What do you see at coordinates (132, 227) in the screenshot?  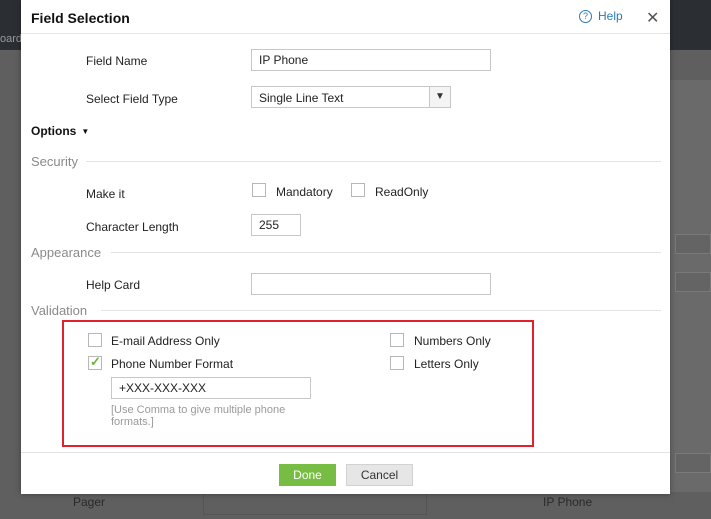 I see `character-length-label: Character Length` at bounding box center [132, 227].